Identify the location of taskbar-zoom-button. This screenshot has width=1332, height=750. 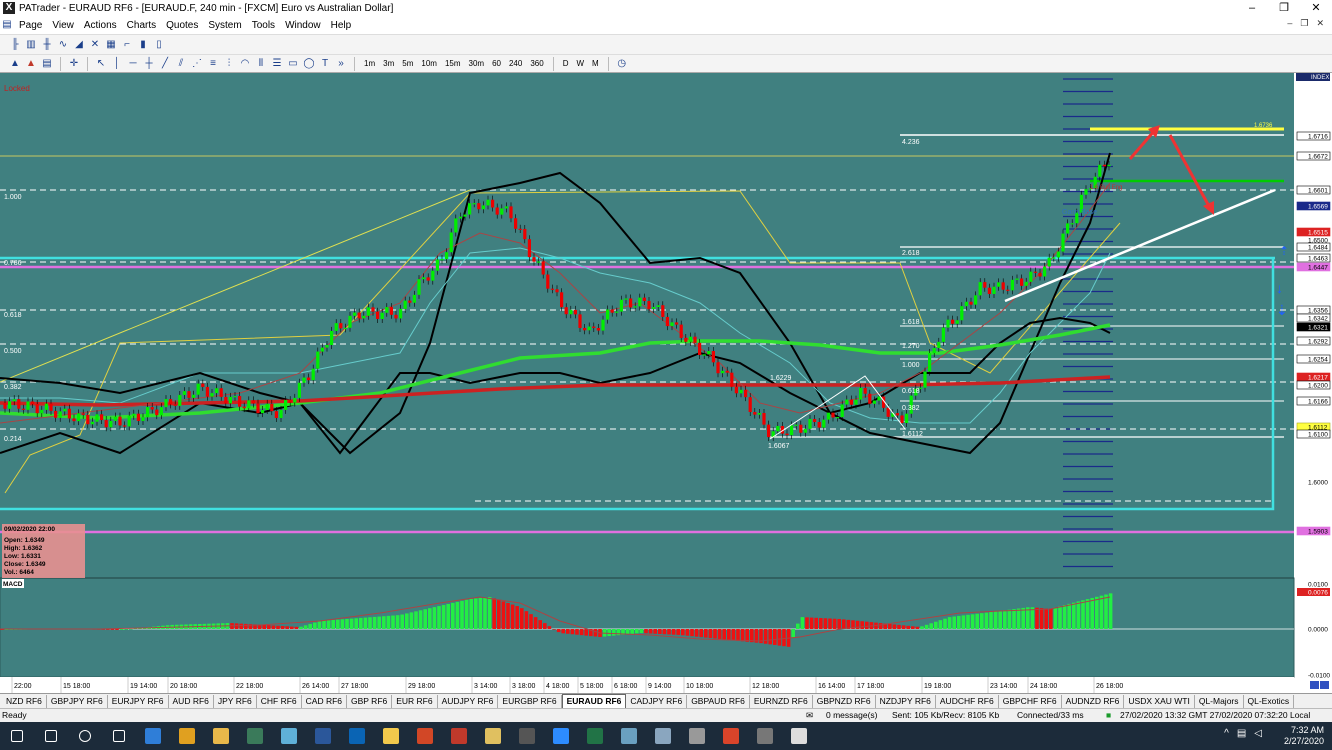
(561, 736).